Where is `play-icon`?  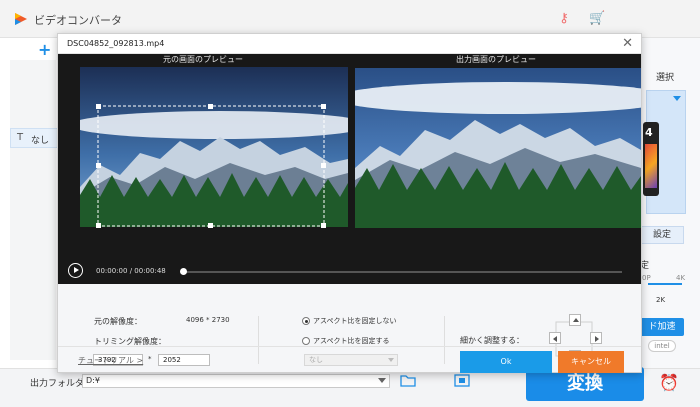
play-icon is located at coordinates (75, 270).